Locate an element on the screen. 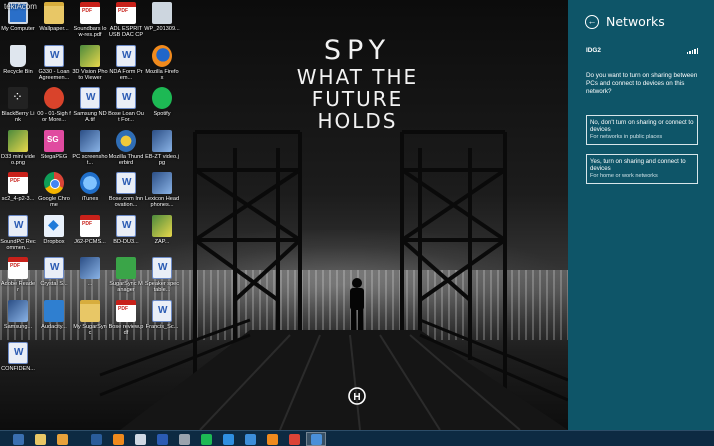 This screenshot has height=446, width=714. spotify-icon is located at coordinates (162, 98).